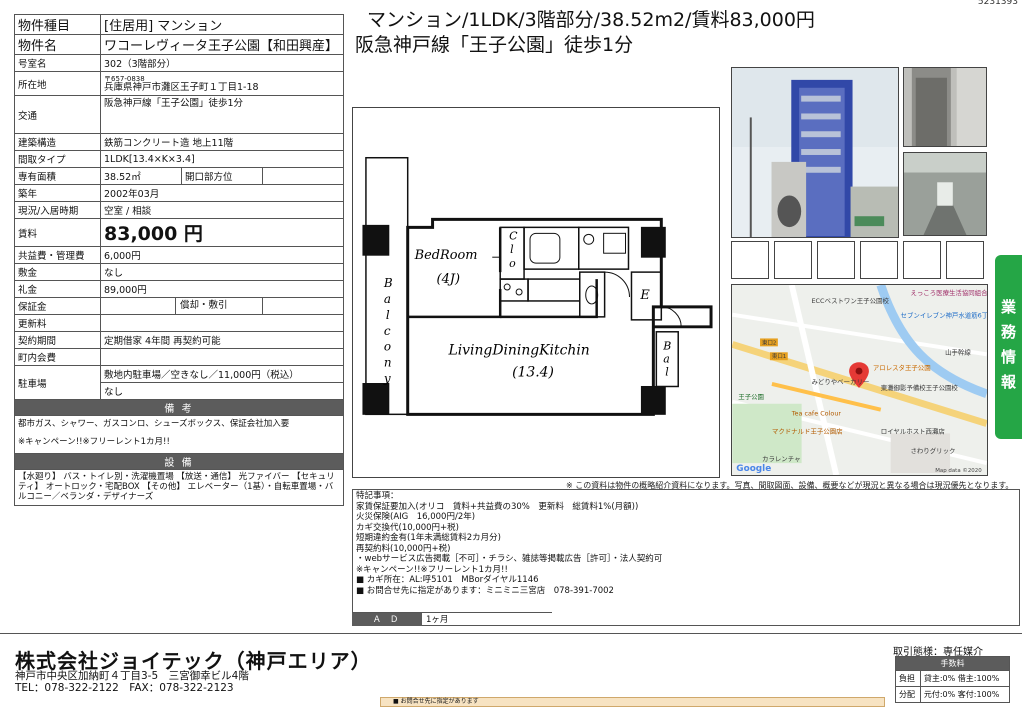 The width and height of the screenshot is (1022, 707). I want to click on rent-amount: 83,000 円, so click(153, 234).